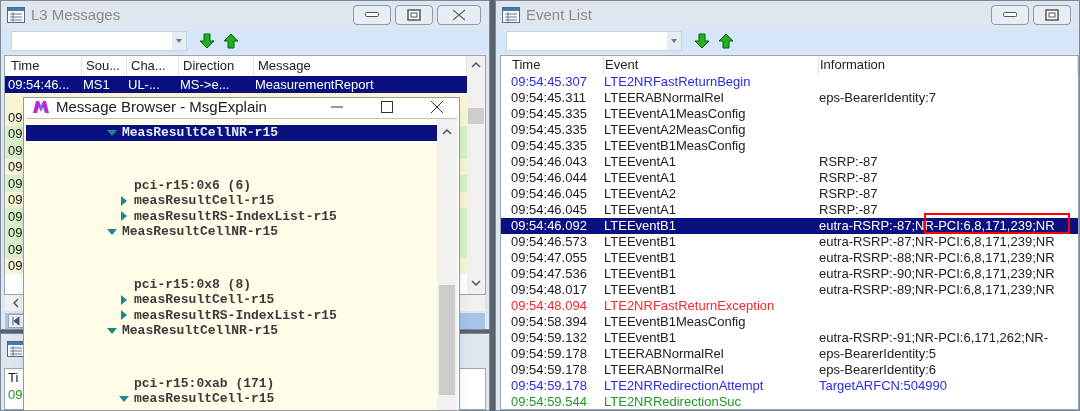  What do you see at coordinates (16, 15) in the screenshot?
I see `window-icon` at bounding box center [16, 15].